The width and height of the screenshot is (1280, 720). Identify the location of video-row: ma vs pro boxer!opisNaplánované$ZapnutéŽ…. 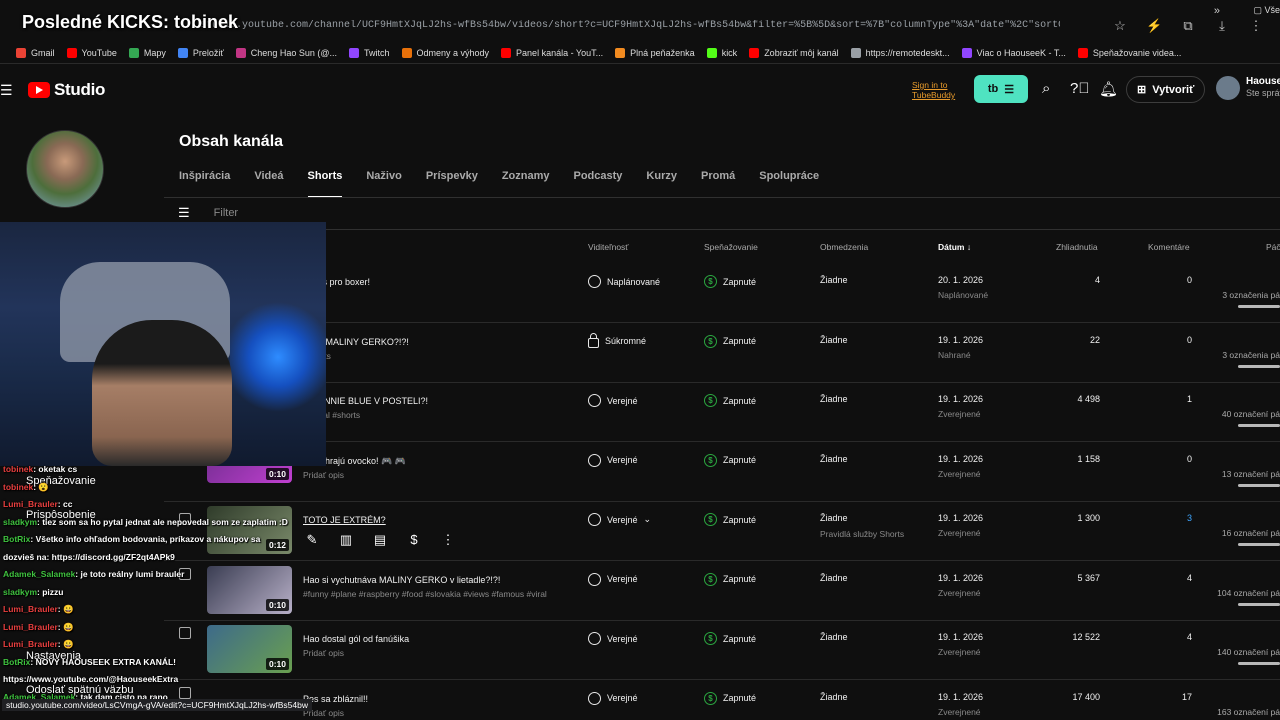
(722, 293).